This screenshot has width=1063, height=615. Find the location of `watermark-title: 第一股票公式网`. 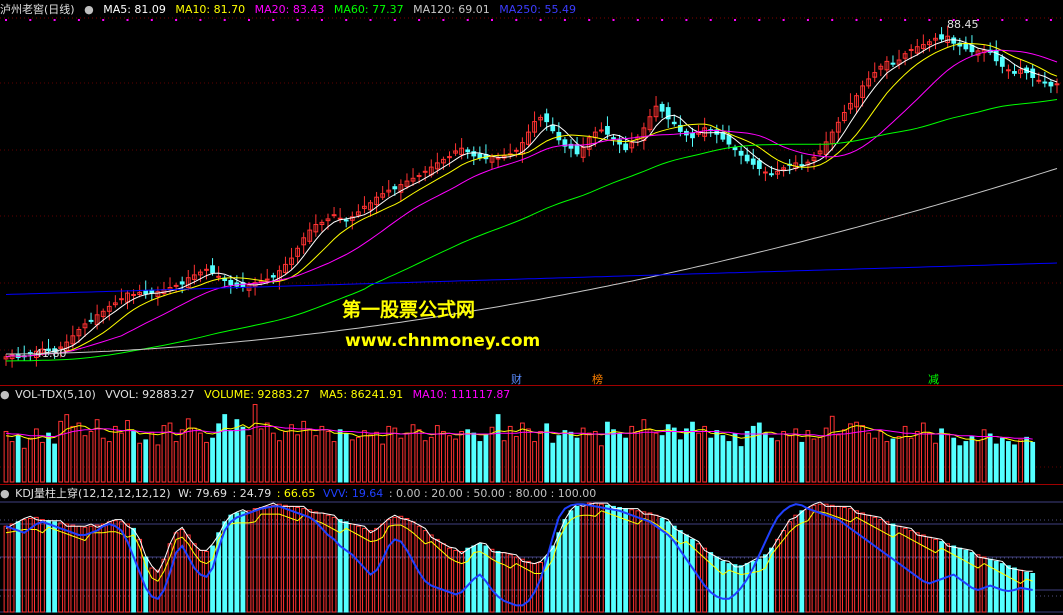

watermark-title: 第一股票公式网 is located at coordinates (409, 310).